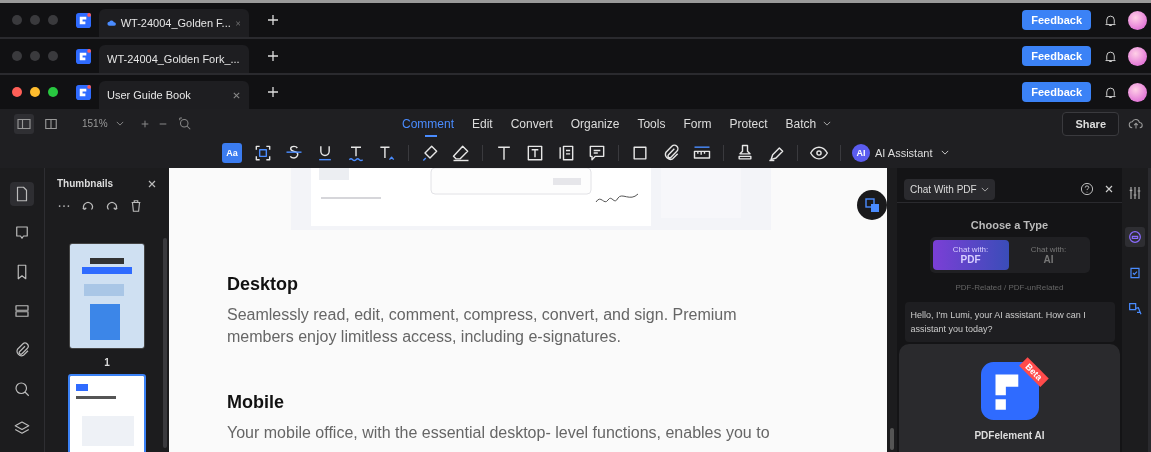  Describe the element at coordinates (949, 189) in the screenshot. I see `mode-dropdown: Chat With PDF` at that location.